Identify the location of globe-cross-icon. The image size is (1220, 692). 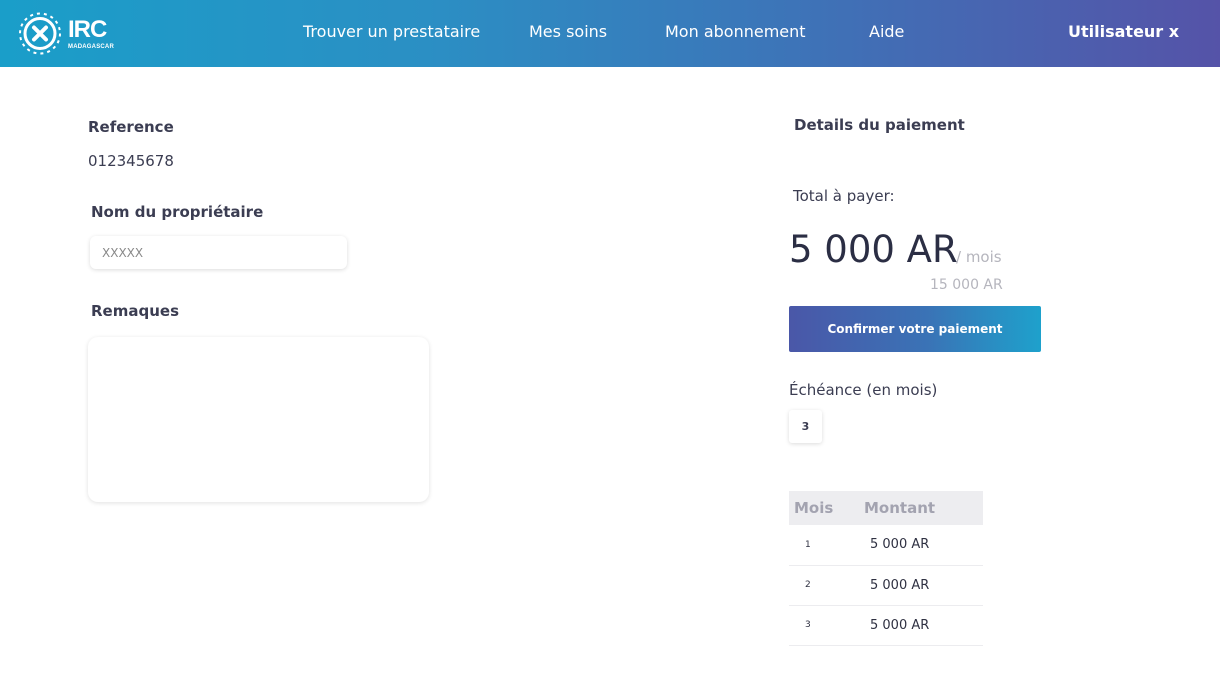
(40, 33).